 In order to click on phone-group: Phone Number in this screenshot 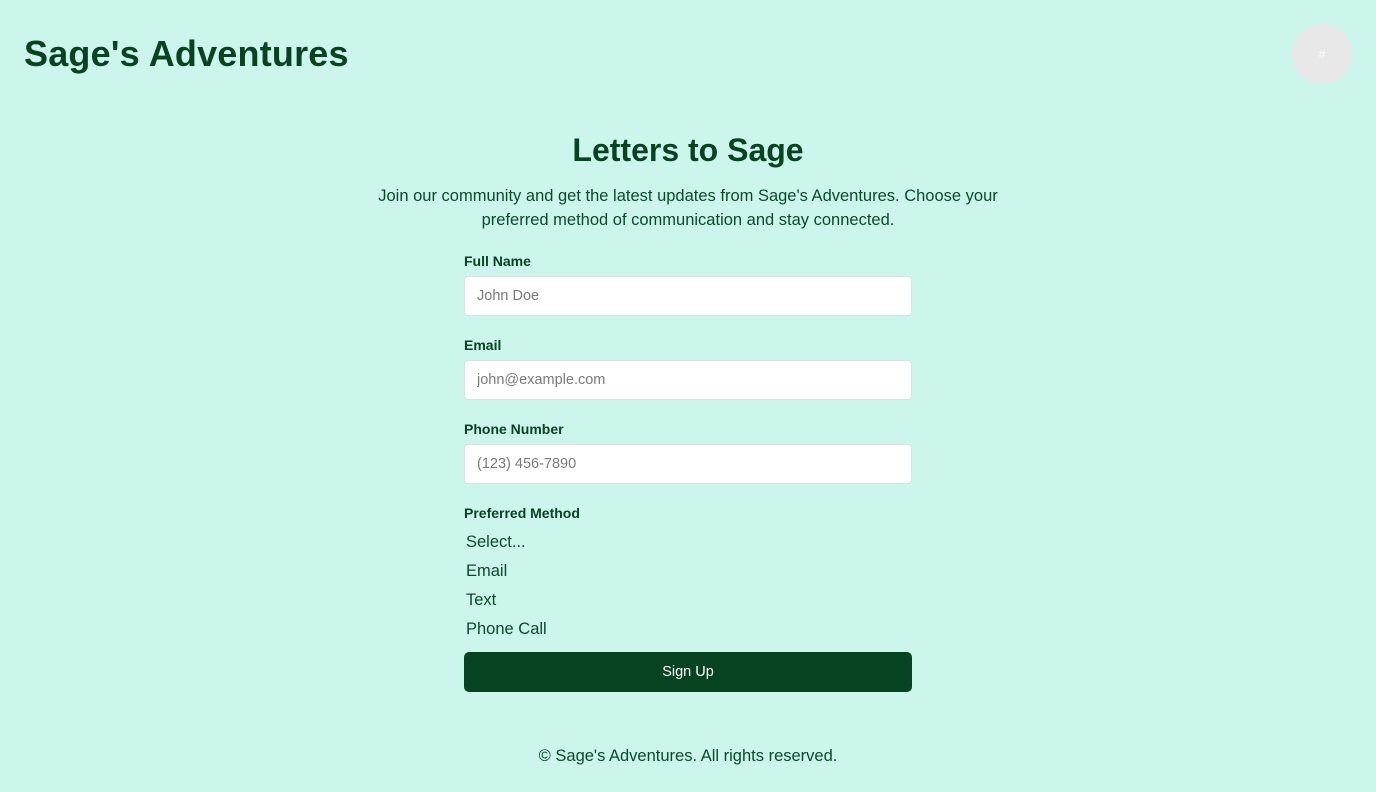, I will do `click(688, 462)`.